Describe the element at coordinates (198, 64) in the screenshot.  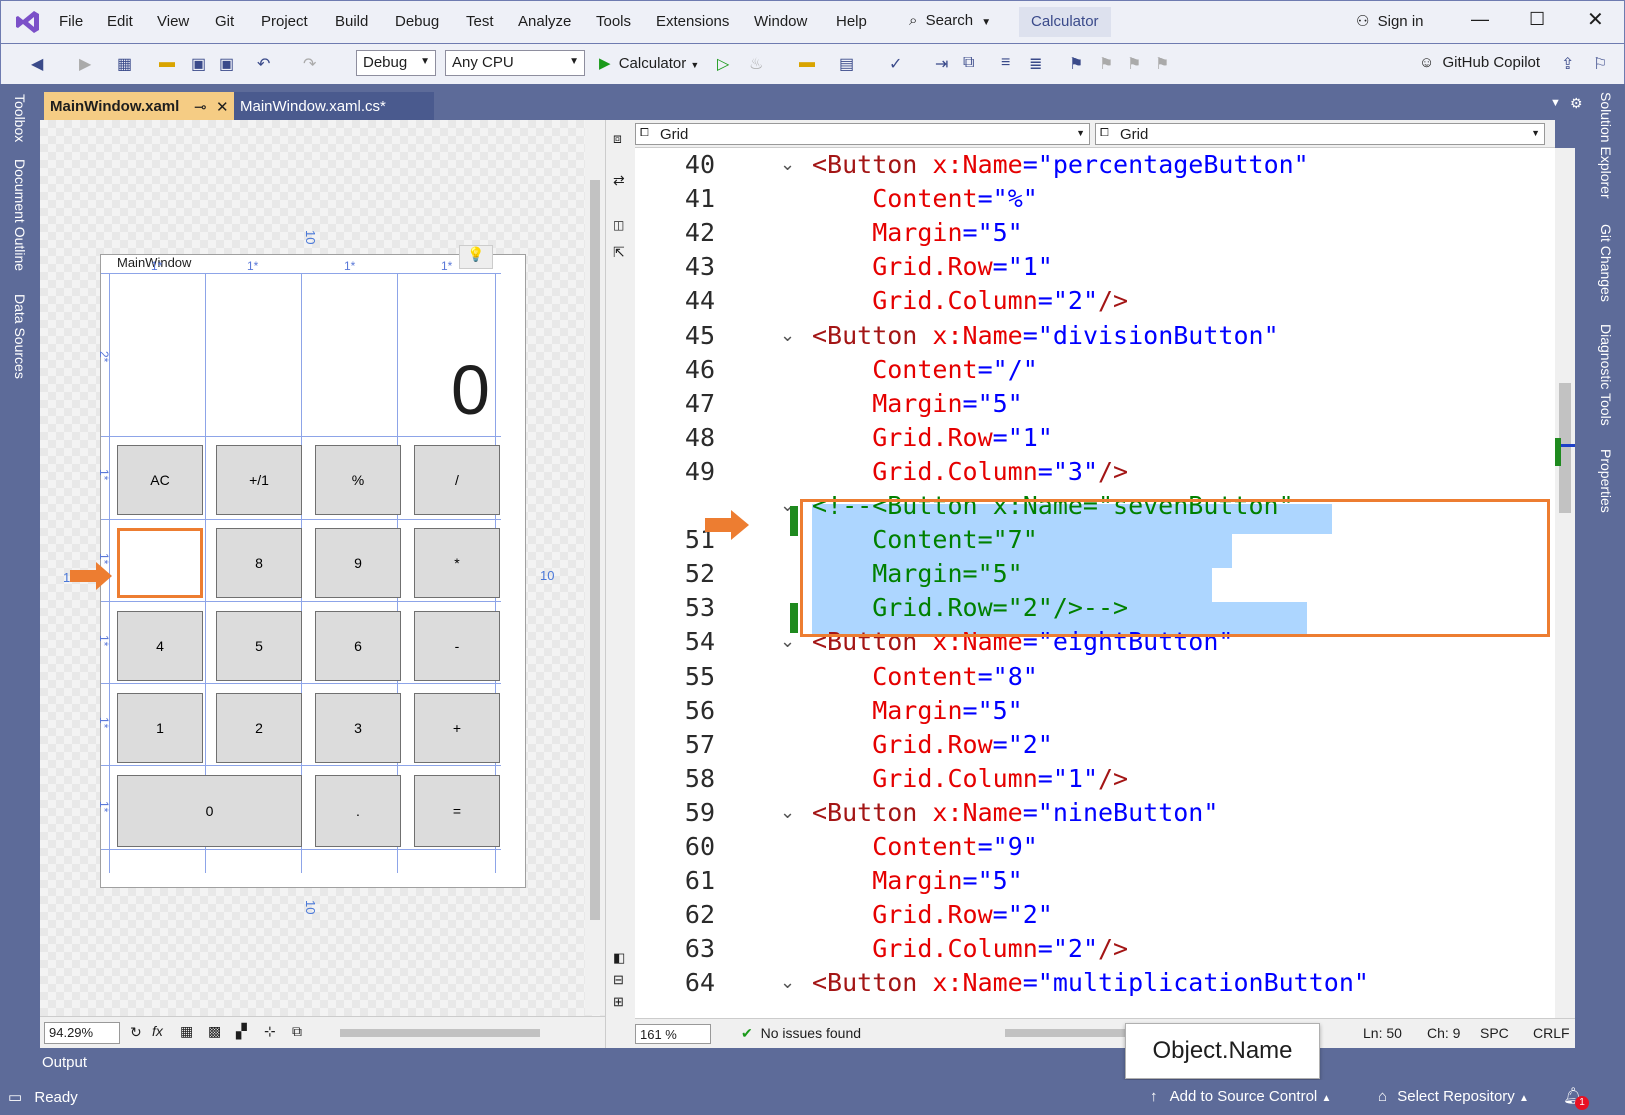
I see `save-icon: ▣` at that location.